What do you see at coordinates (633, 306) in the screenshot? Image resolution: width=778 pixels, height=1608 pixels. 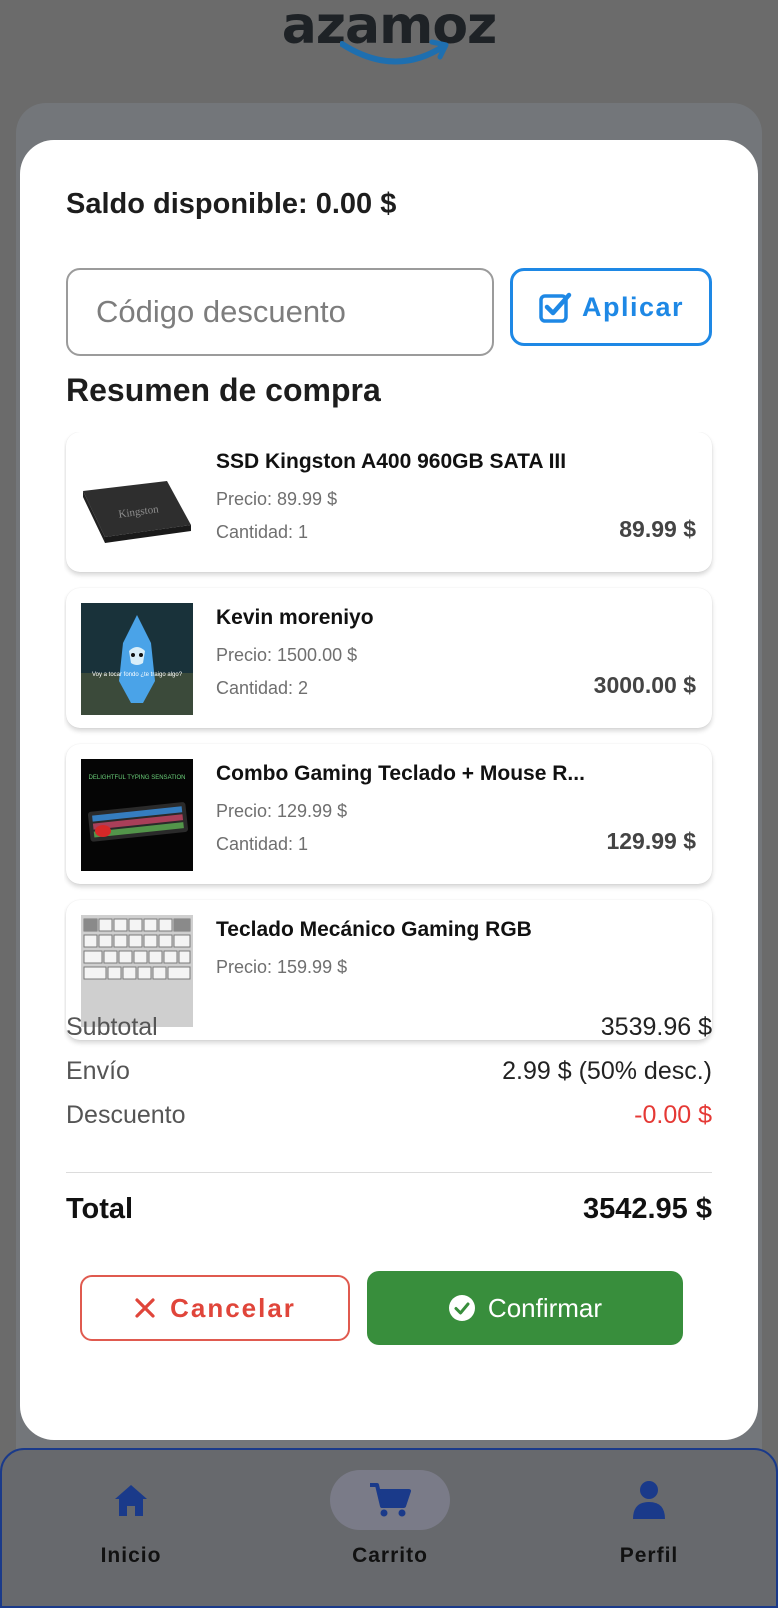 I see `apply-label: Aplicar` at bounding box center [633, 306].